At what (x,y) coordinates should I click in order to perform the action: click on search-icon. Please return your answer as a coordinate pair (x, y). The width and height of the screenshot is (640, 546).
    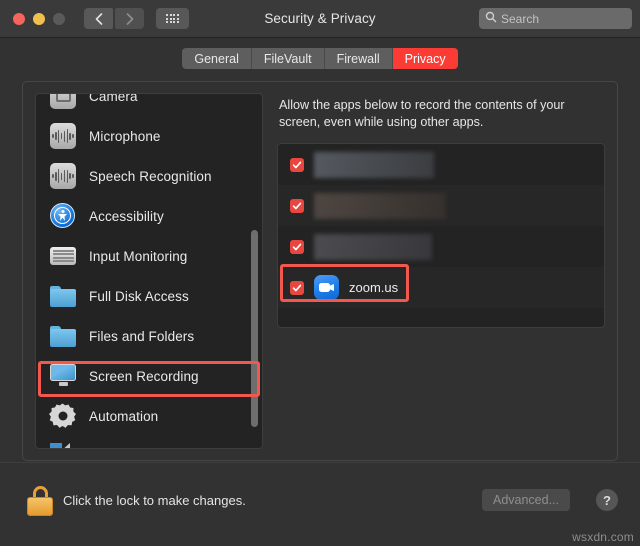
    Looking at the image, I should click on (491, 19).